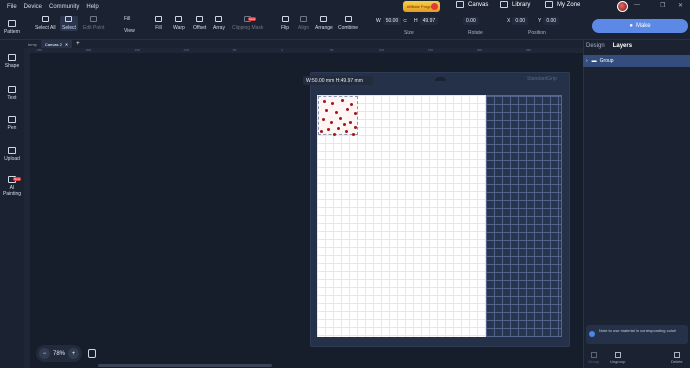 The image size is (690, 368). Describe the element at coordinates (587, 61) in the screenshot. I see `chevron-right-icon: ›` at that location.